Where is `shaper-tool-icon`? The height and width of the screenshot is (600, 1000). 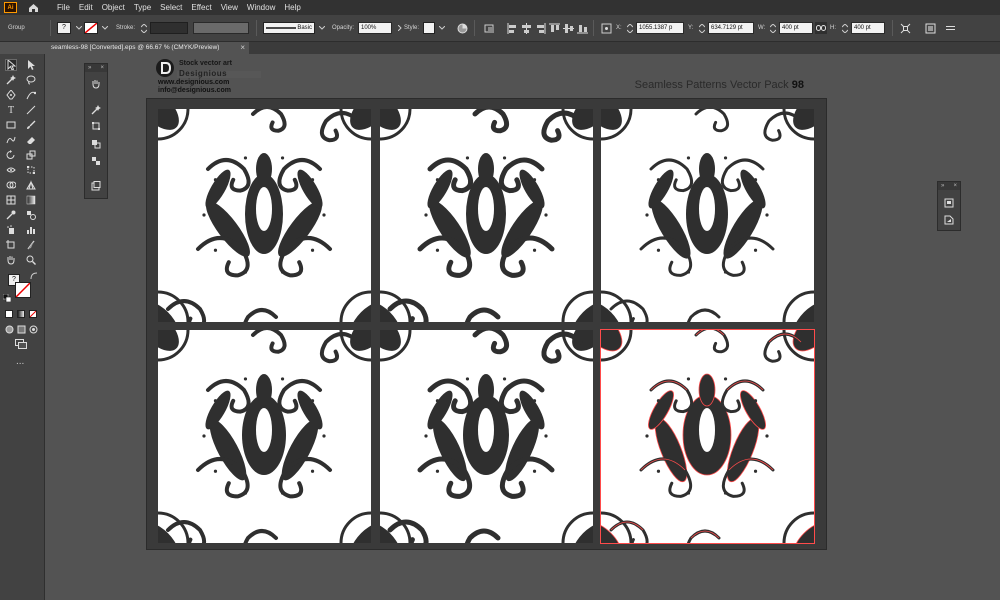 shaper-tool-icon is located at coordinates (11, 140).